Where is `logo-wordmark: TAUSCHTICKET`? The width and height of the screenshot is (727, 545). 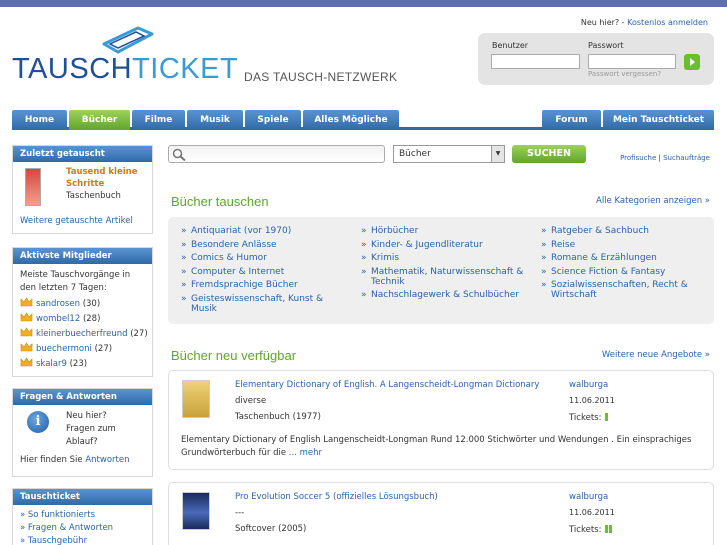
logo-wordmark: TAUSCHTICKET is located at coordinates (125, 69).